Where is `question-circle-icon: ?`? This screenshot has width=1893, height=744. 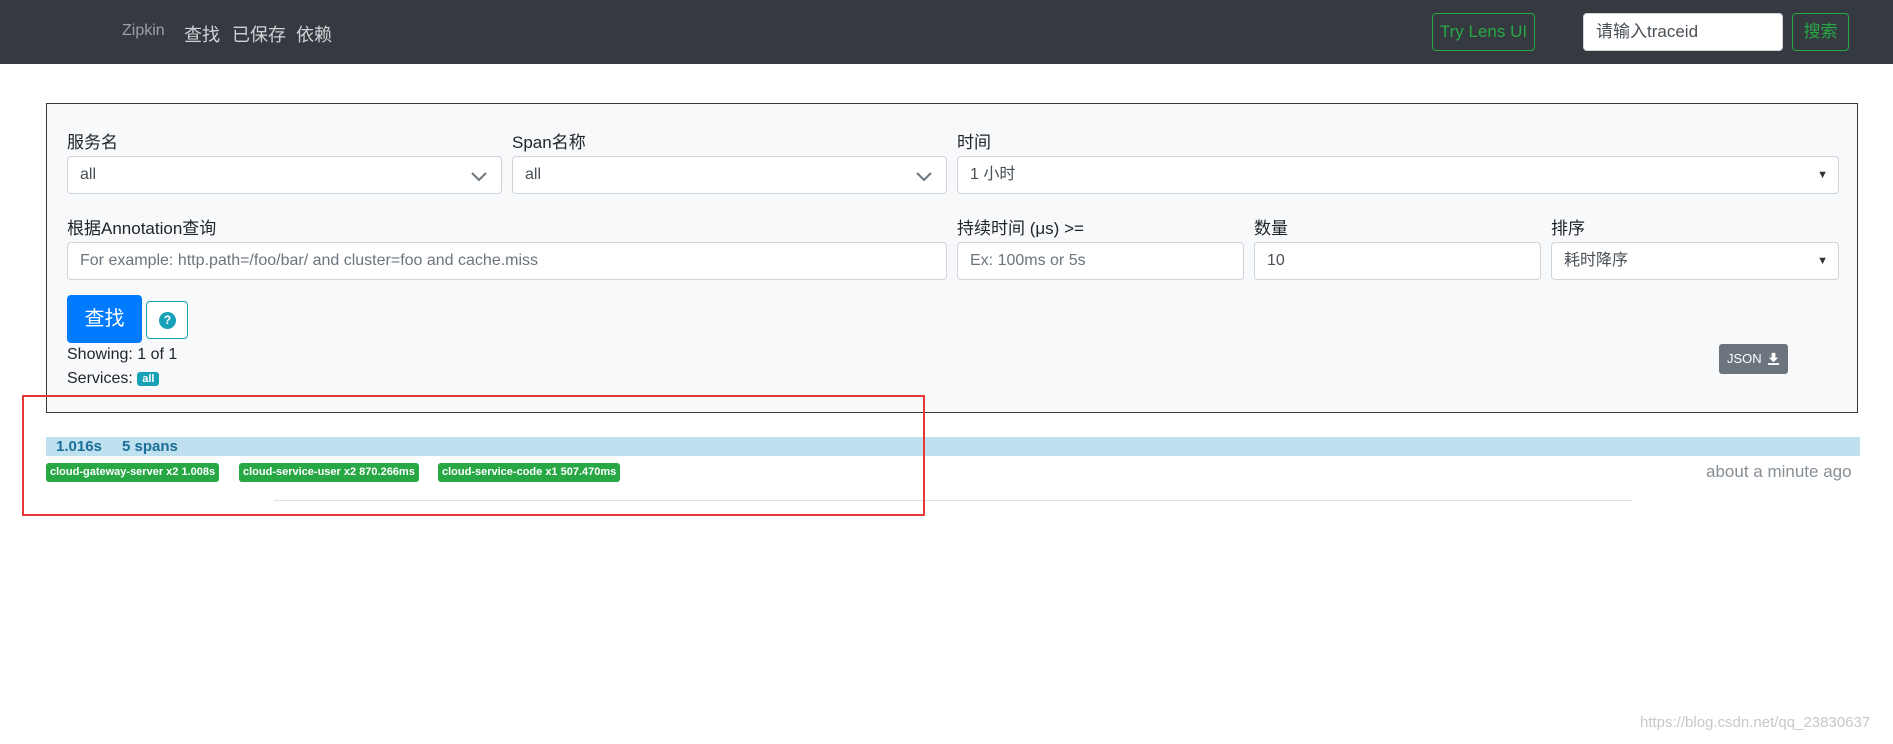 question-circle-icon: ? is located at coordinates (167, 320).